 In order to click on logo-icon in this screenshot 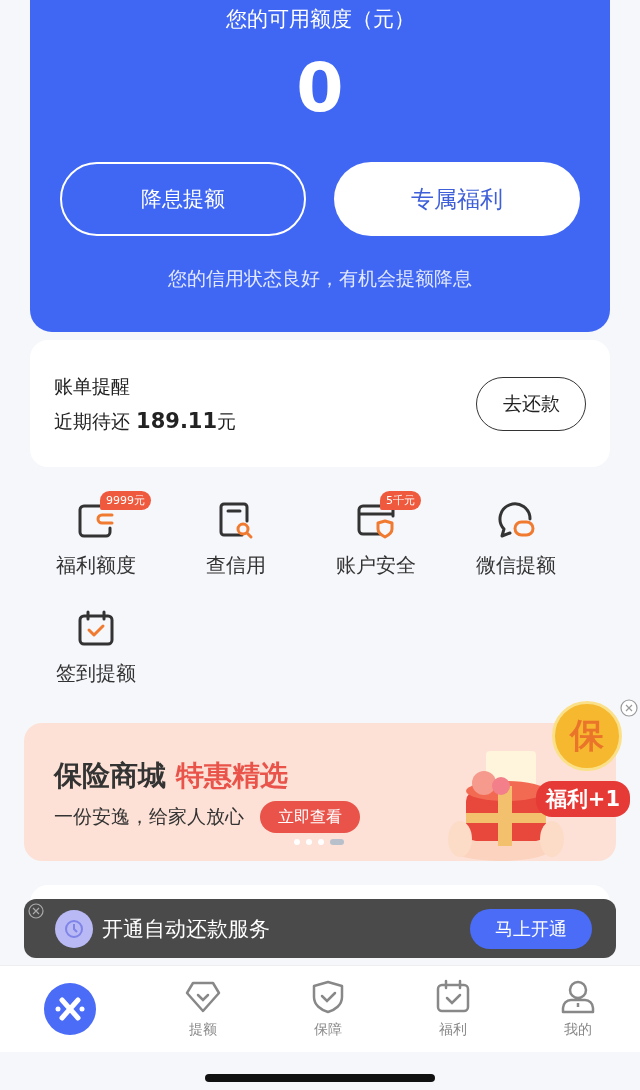, I will do `click(70, 1009)`.